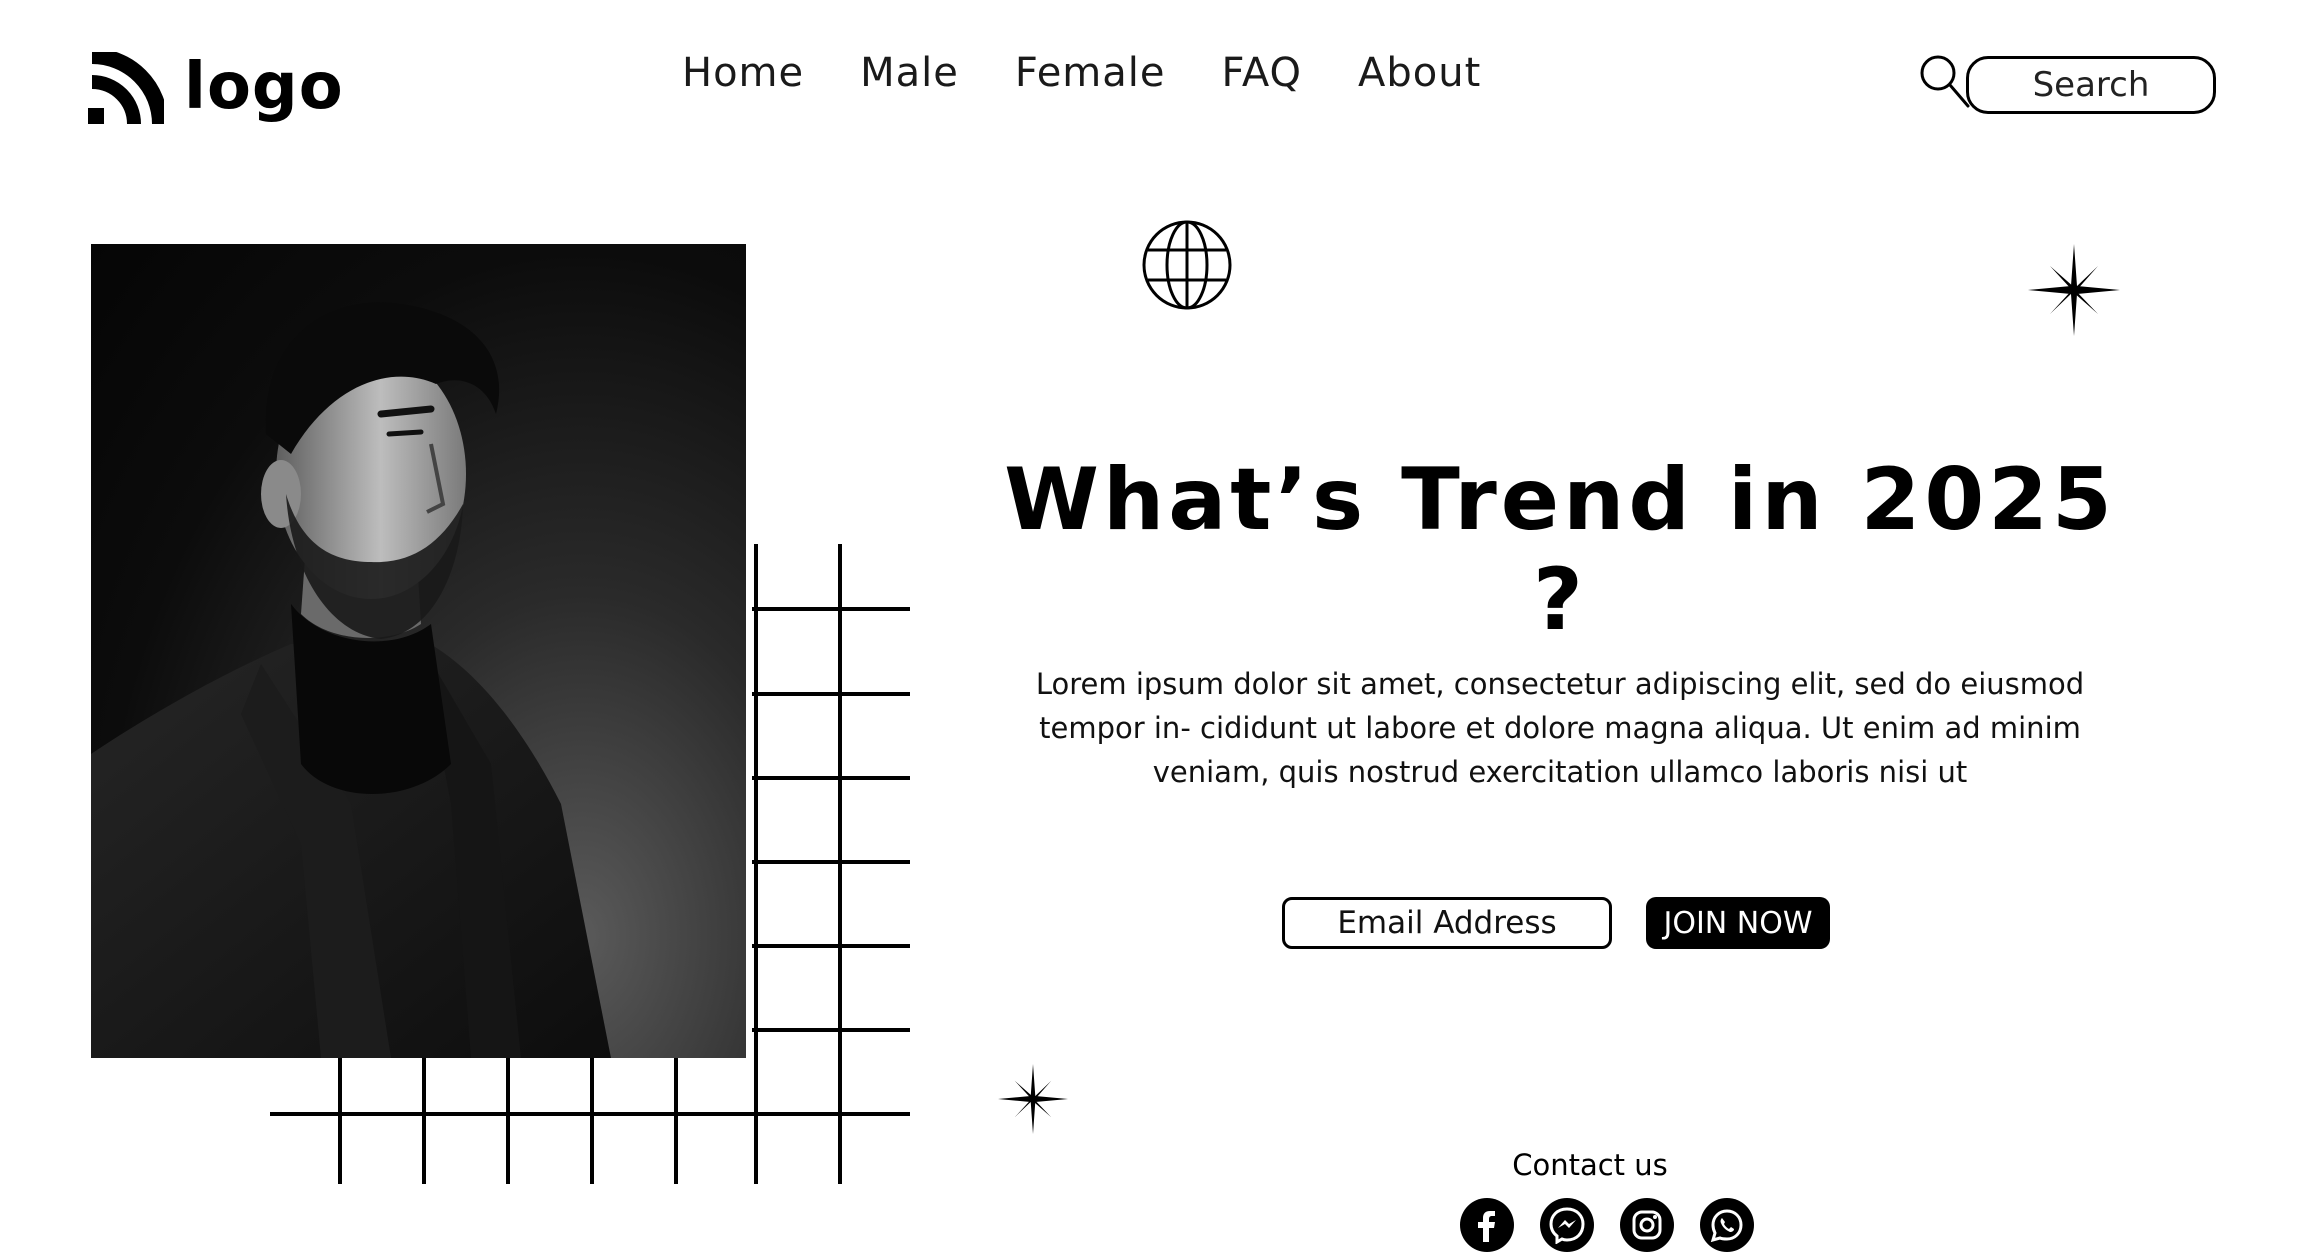 The image size is (2308, 1254). What do you see at coordinates (2091, 85) in the screenshot?
I see `search-input` at bounding box center [2091, 85].